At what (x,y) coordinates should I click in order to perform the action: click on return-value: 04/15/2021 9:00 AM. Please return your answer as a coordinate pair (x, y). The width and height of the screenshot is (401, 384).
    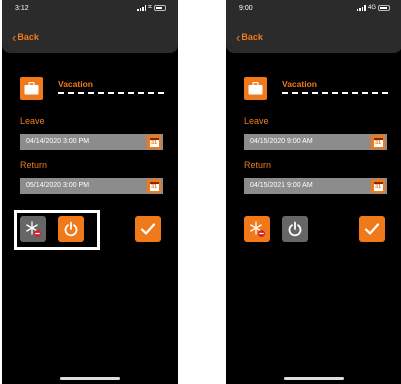
    Looking at the image, I should click on (281, 185).